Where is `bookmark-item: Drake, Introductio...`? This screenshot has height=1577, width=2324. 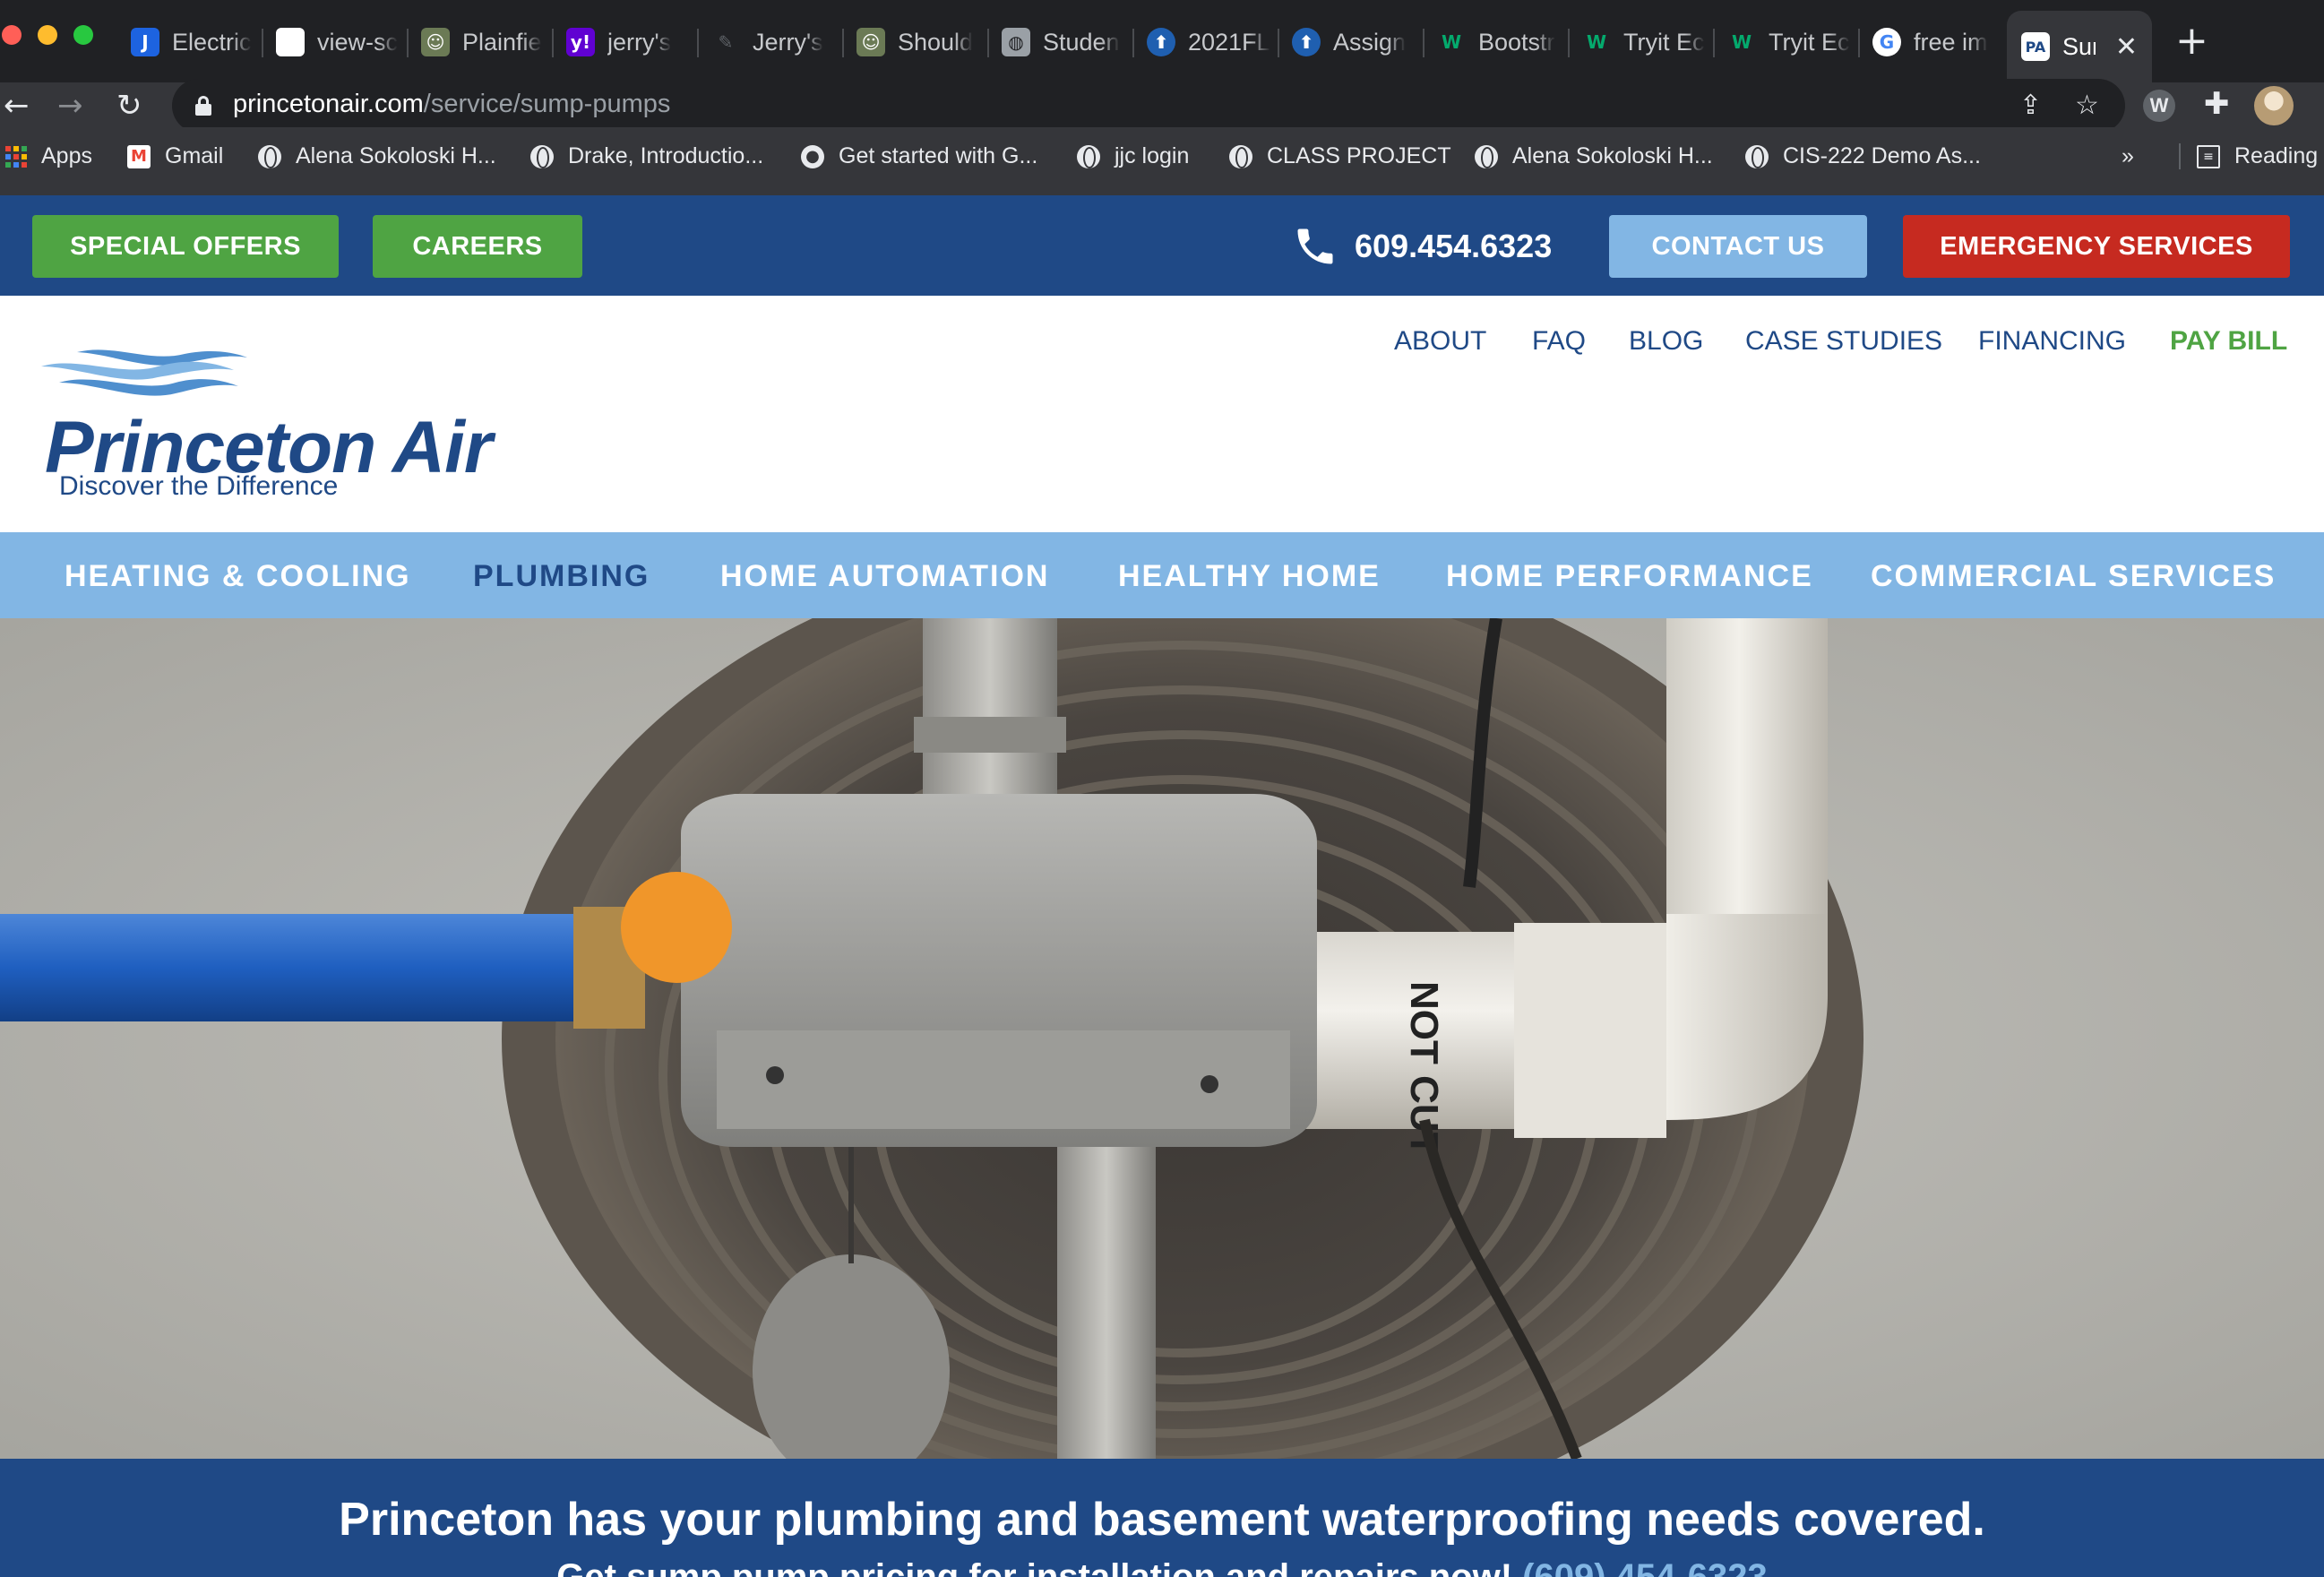 bookmark-item: Drake, Introductio... is located at coordinates (646, 156).